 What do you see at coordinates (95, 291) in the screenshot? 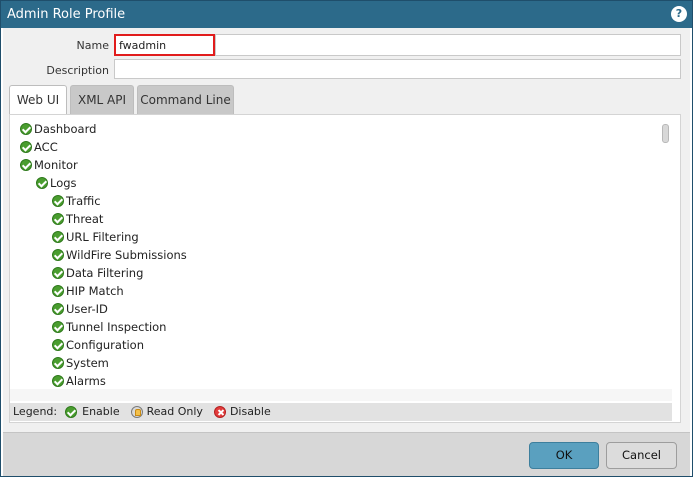
I see `tree-item-label: HIP Match` at bounding box center [95, 291].